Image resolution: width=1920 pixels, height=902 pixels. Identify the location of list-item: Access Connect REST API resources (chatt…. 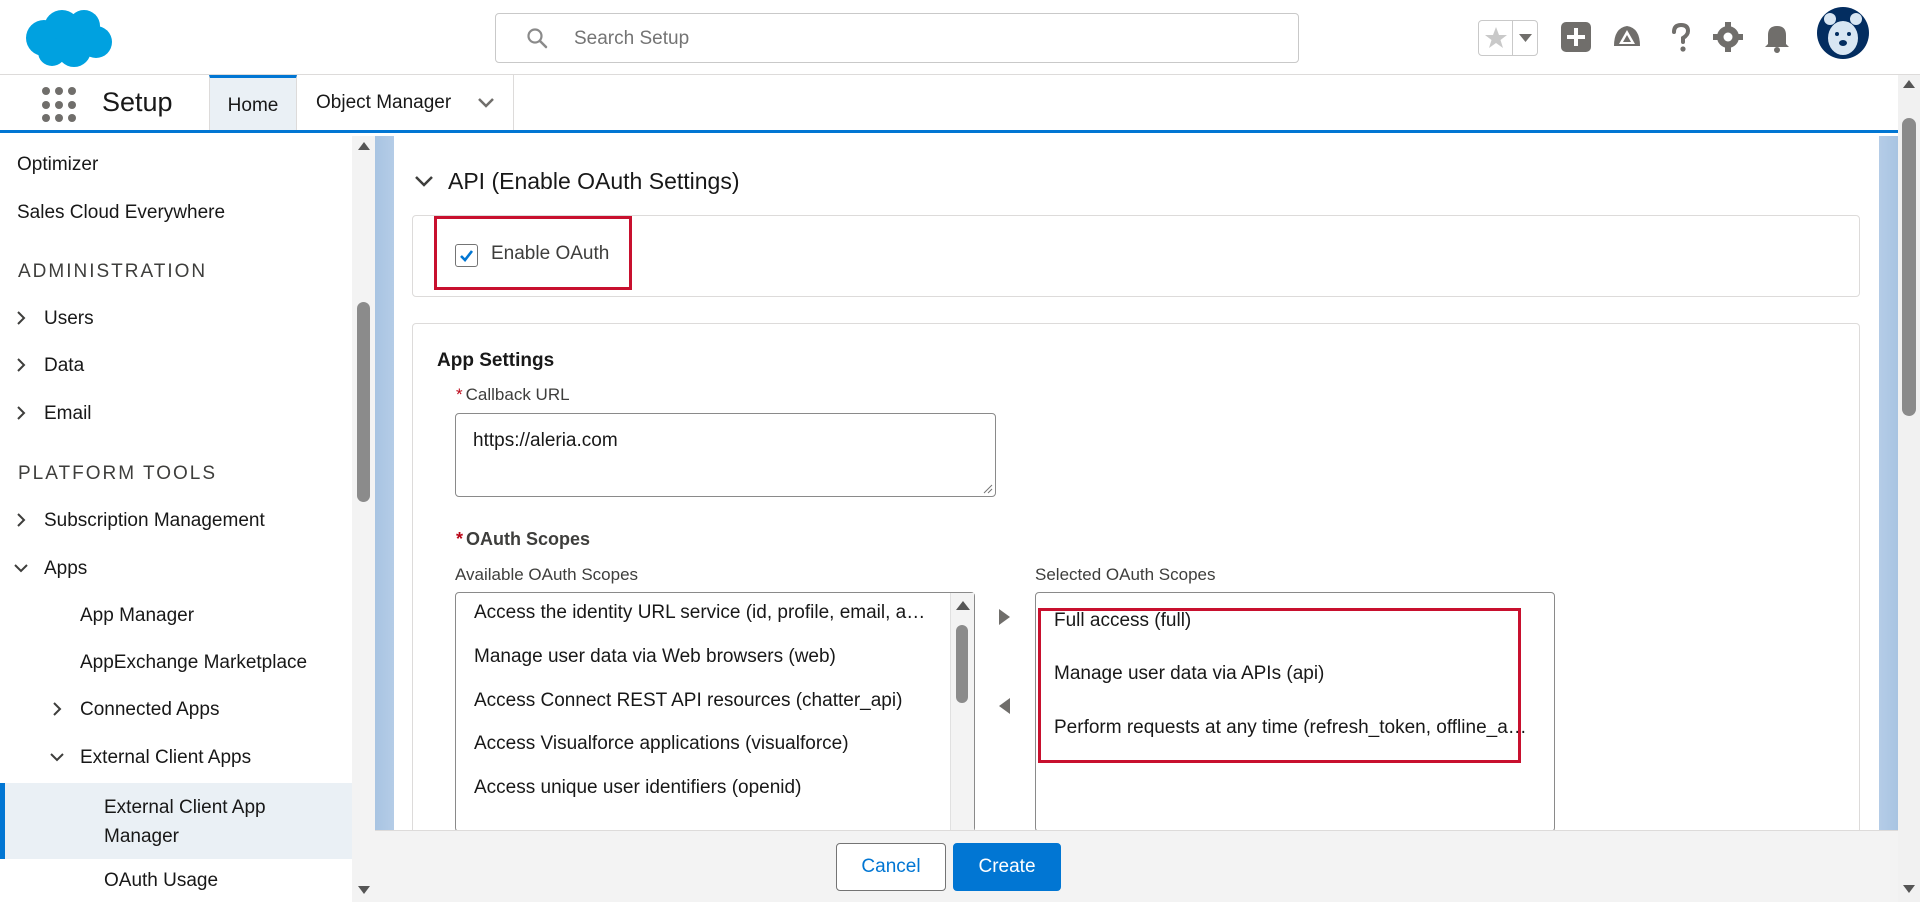
(704, 701).